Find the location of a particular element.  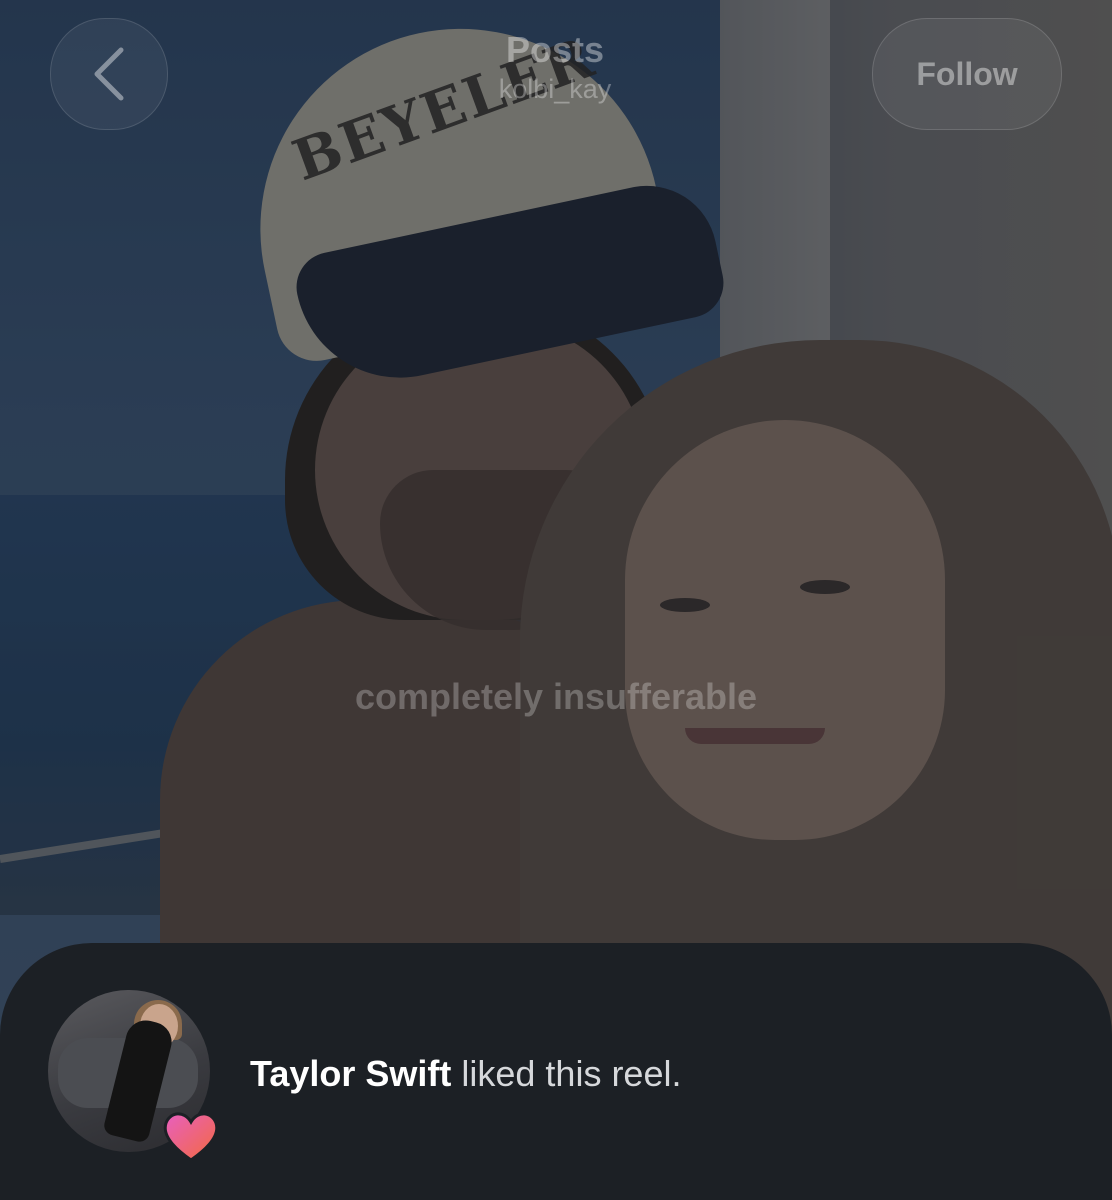

page-title: Posts is located at coordinates (555, 49).